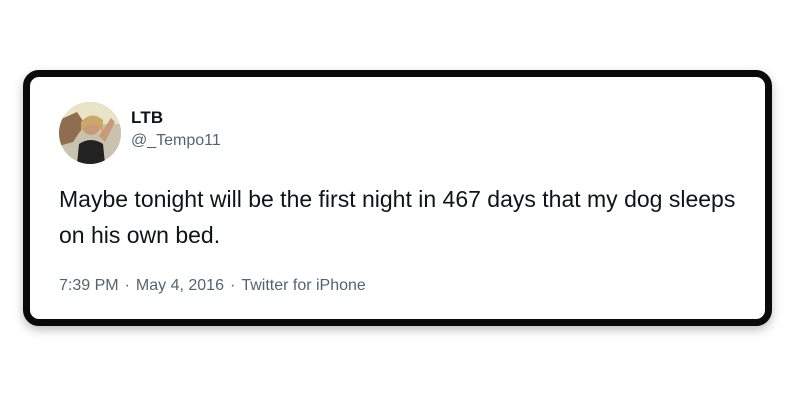 This screenshot has height=400, width=800. I want to click on profile-photo-icon, so click(90, 133).